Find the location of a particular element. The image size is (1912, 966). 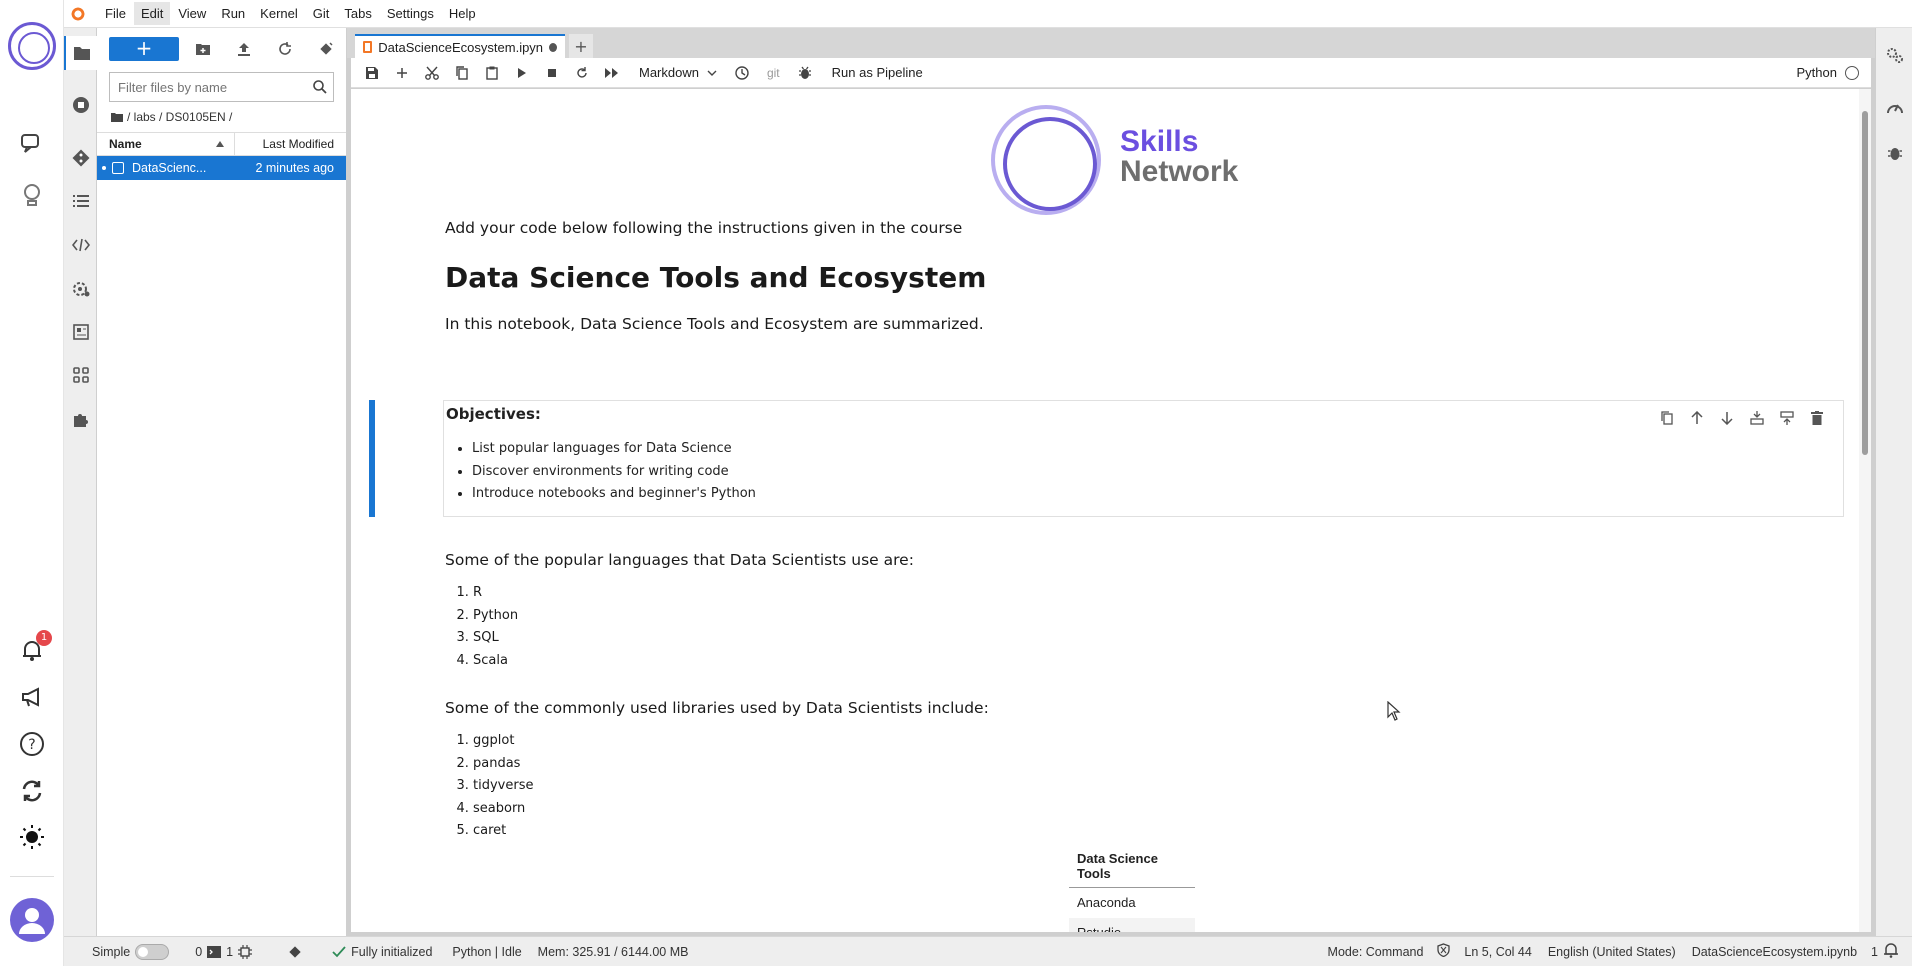

refresh-files-icon is located at coordinates (284, 49).